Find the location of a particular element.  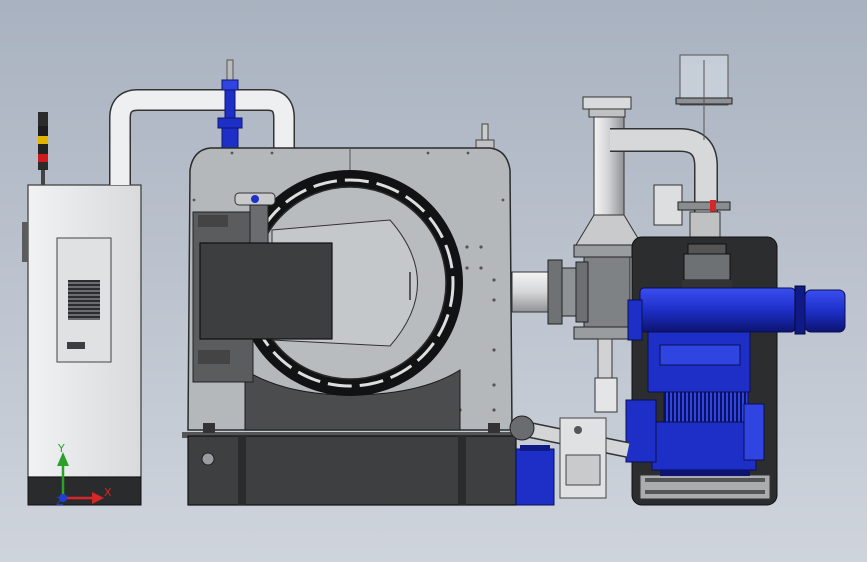

x-axis-label: X is located at coordinates (108, 492).